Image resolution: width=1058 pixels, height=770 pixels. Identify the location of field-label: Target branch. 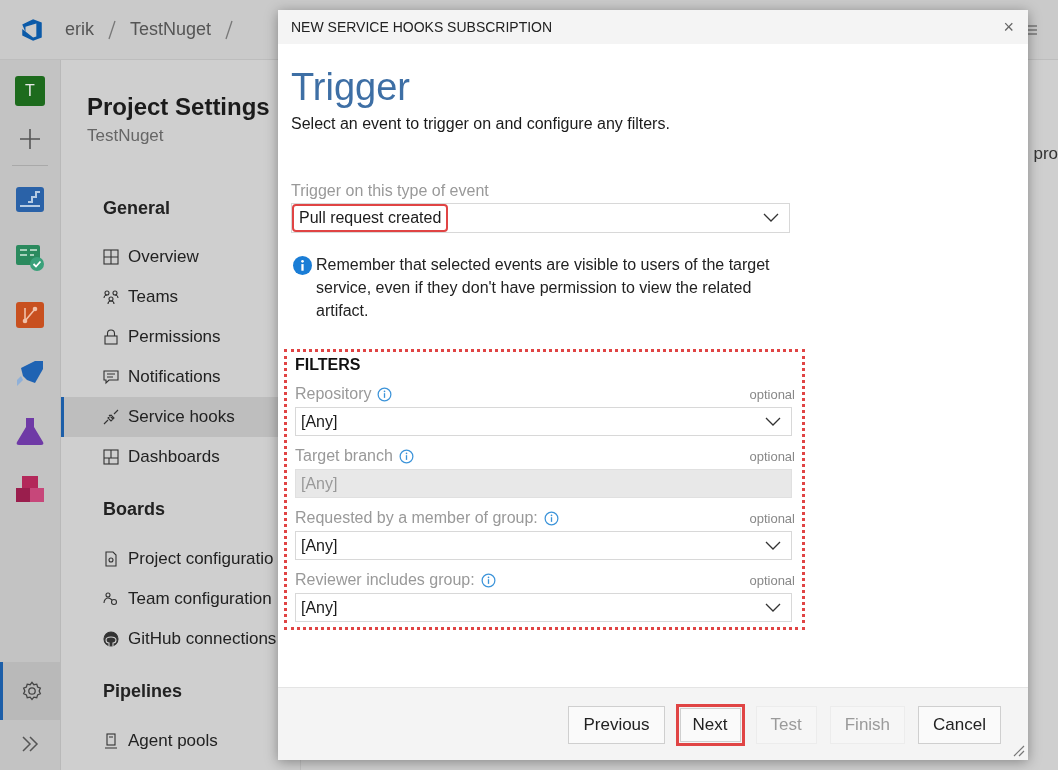
(344, 456).